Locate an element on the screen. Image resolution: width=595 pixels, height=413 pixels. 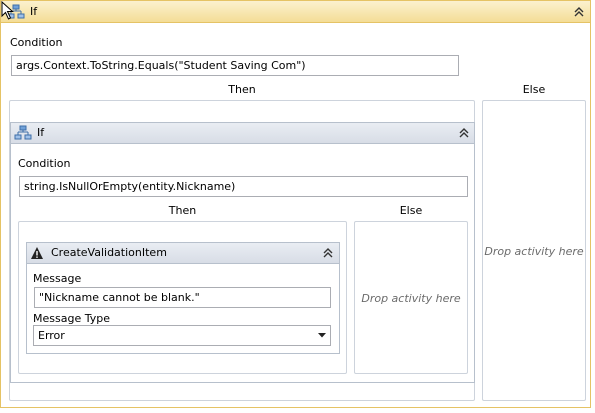
message-input: "Nickname cannot be blank." is located at coordinates (182, 297).